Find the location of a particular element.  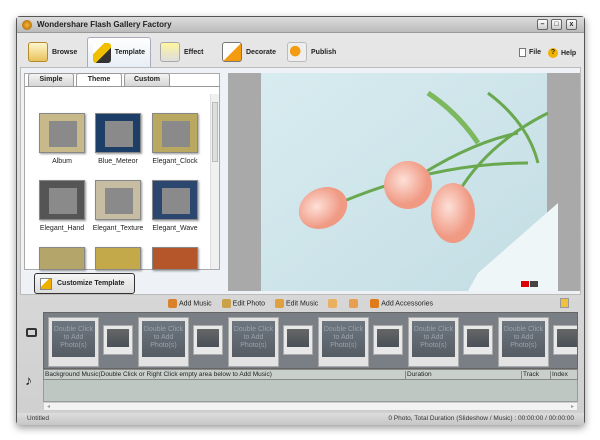

template-label: Blue_Meteor is located at coordinates (118, 161).